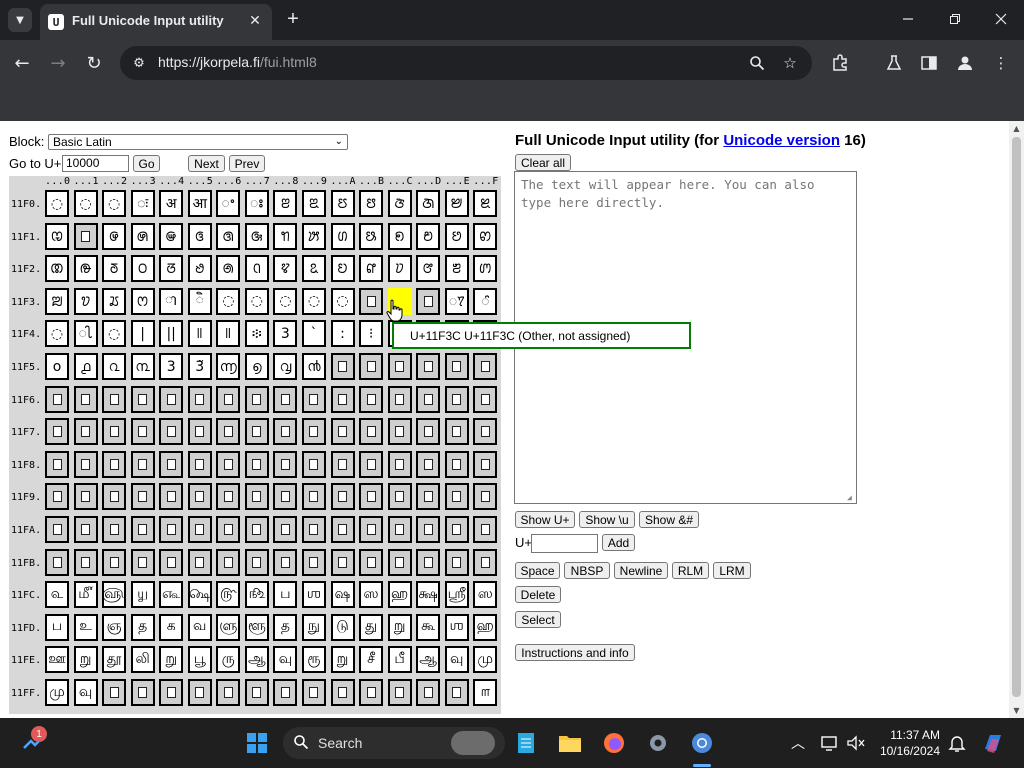 Image resolution: width=1024 pixels, height=768 pixels. What do you see at coordinates (428, 236) in the screenshot?
I see `character-cell: ꢗ` at bounding box center [428, 236].